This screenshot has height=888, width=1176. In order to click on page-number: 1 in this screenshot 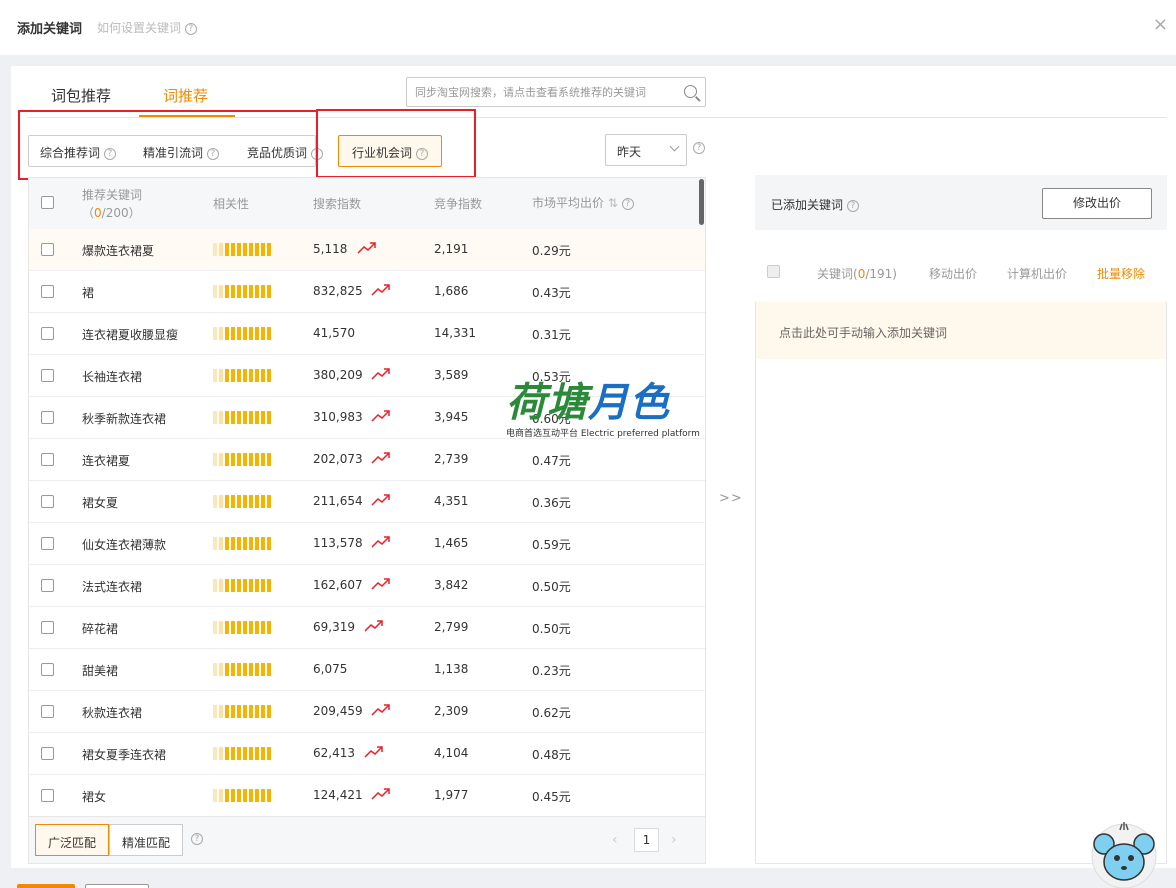, I will do `click(646, 840)`.